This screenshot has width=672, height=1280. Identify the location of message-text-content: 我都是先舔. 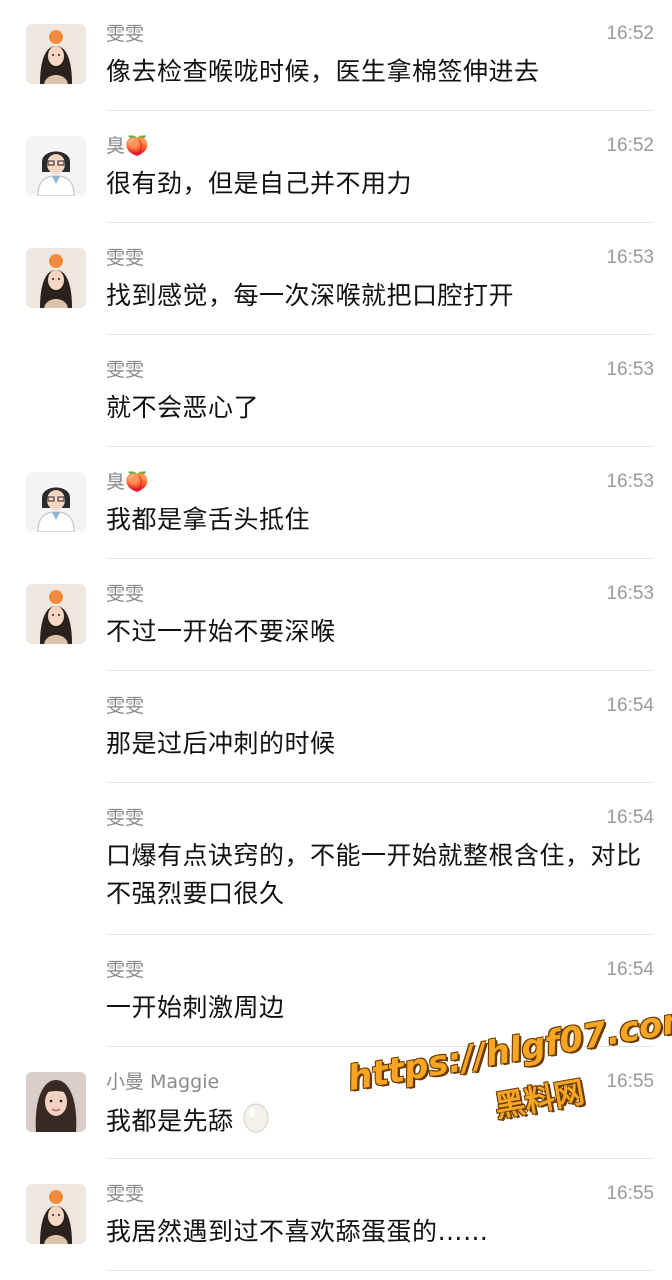
(170, 1121).